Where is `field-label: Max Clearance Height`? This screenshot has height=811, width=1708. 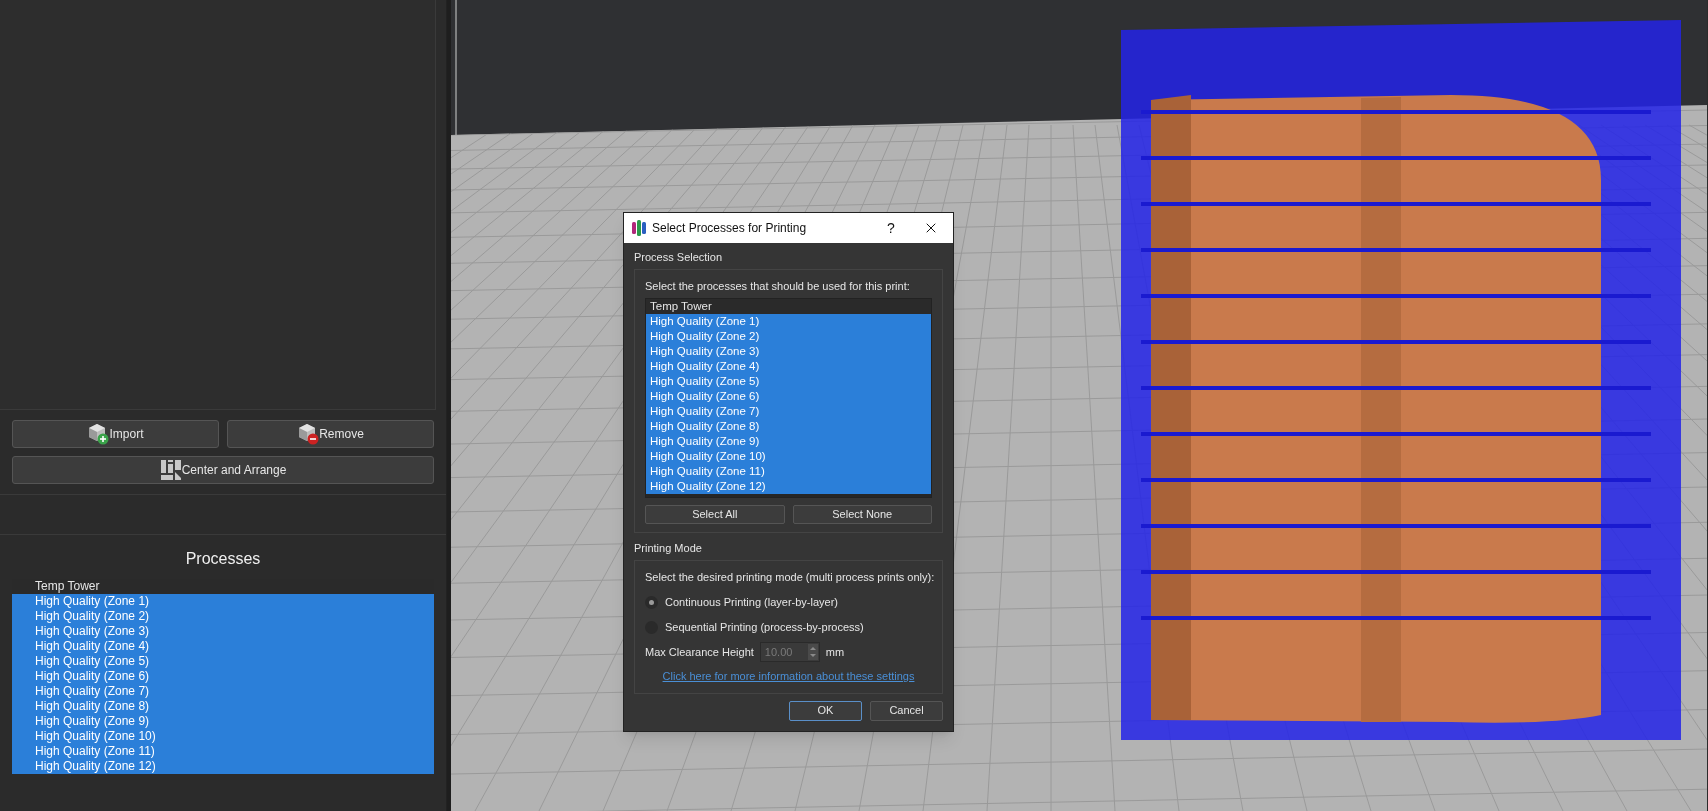 field-label: Max Clearance Height is located at coordinates (699, 652).